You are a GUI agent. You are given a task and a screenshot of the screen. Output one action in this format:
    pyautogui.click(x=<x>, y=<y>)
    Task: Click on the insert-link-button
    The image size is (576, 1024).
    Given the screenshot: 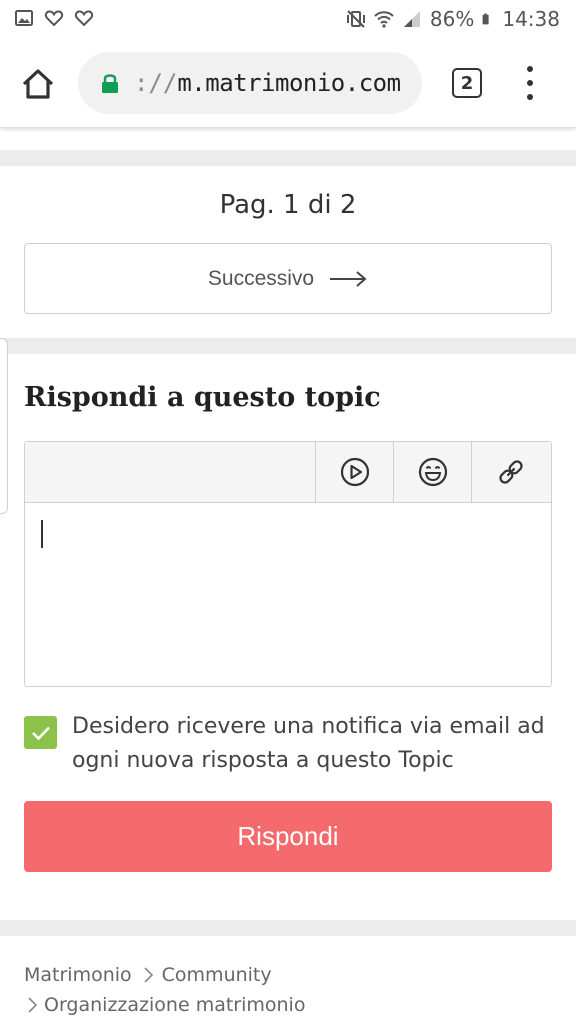 What is the action you would take?
    pyautogui.click(x=510, y=472)
    